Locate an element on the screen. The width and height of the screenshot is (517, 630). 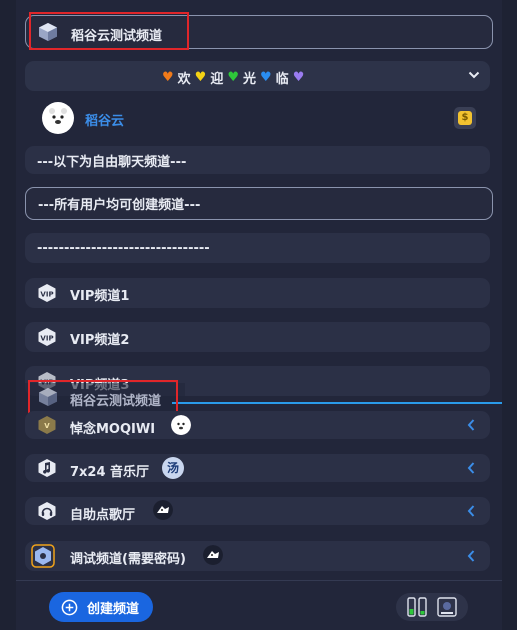
username: 稻谷云 is located at coordinates (104, 119).